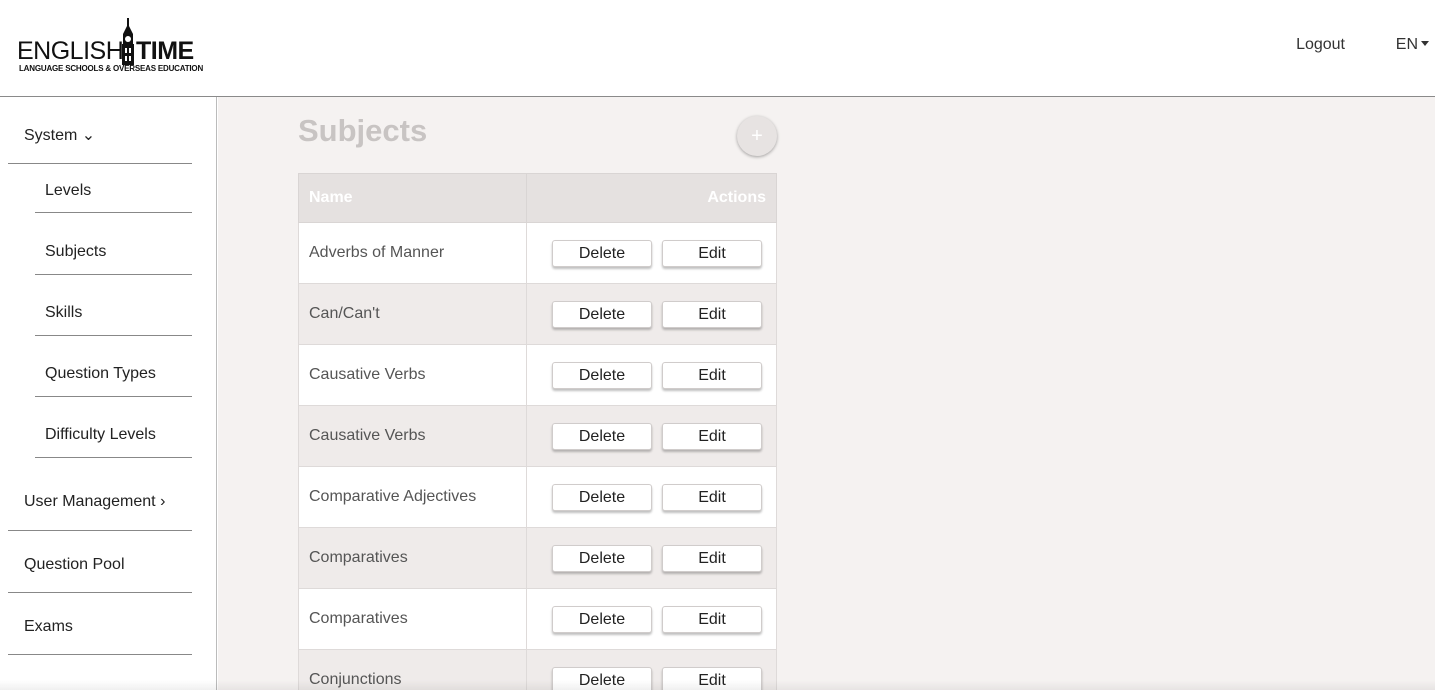  What do you see at coordinates (412, 253) in the screenshot?
I see `subject-name-cell: Adverbs of Manner` at bounding box center [412, 253].